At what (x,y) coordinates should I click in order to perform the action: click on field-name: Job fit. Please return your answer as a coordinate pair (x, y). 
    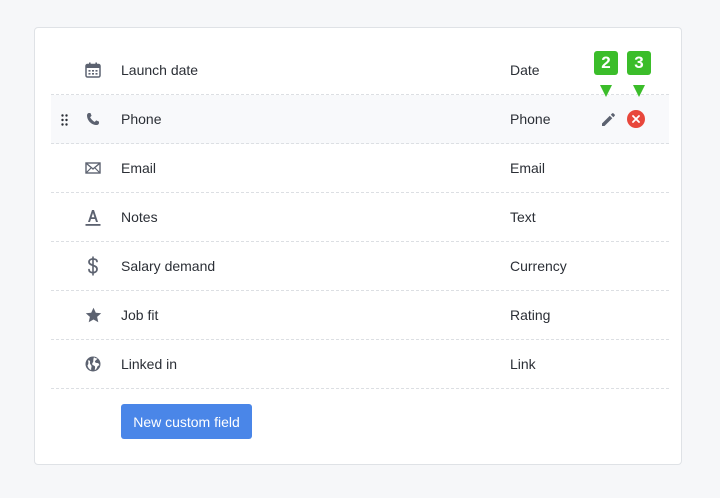
    Looking at the image, I should click on (140, 315).